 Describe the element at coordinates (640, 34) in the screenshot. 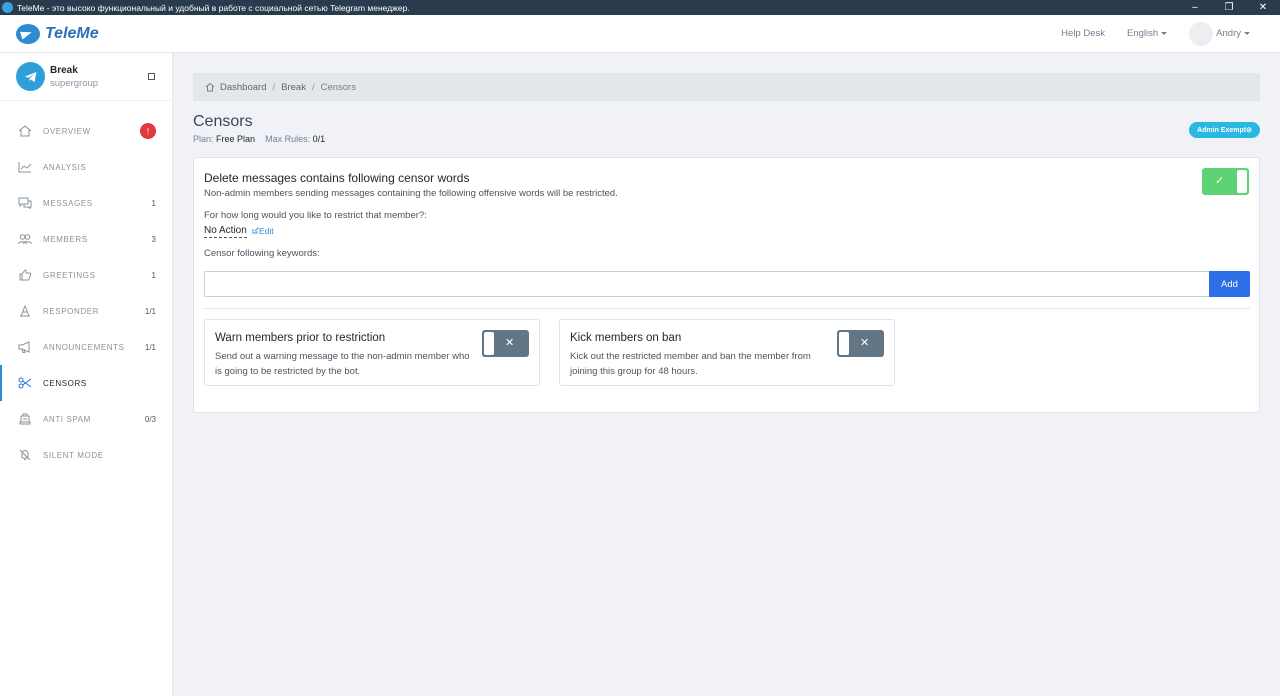

I see `top-header: TeleMe Help Desk English Andry` at that location.